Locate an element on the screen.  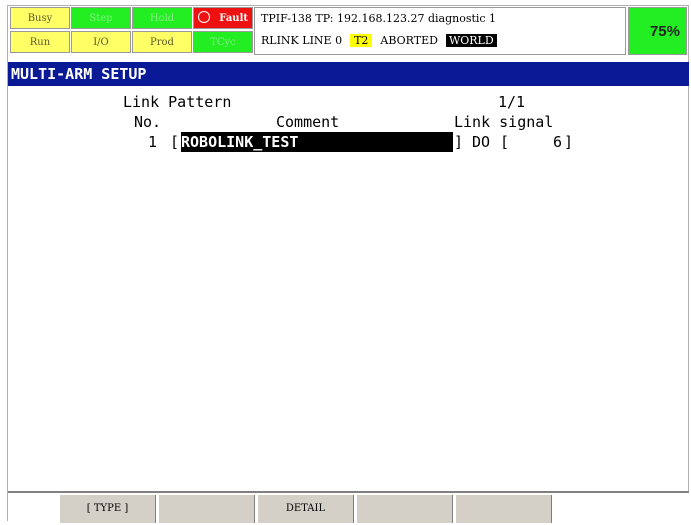
page-indicator: 1/1 is located at coordinates (512, 102).